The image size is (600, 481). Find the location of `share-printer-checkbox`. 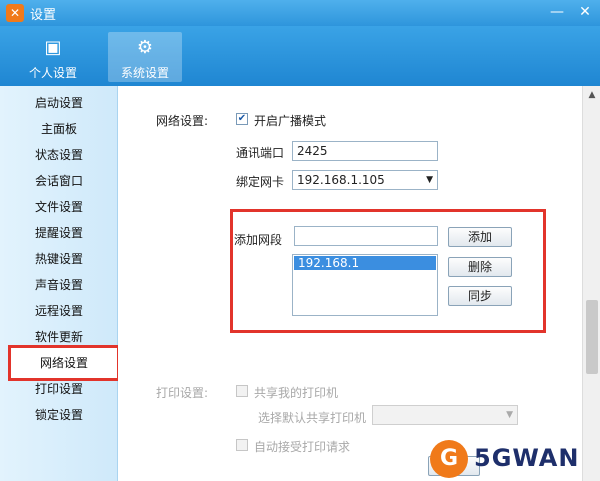

share-printer-checkbox is located at coordinates (242, 391).